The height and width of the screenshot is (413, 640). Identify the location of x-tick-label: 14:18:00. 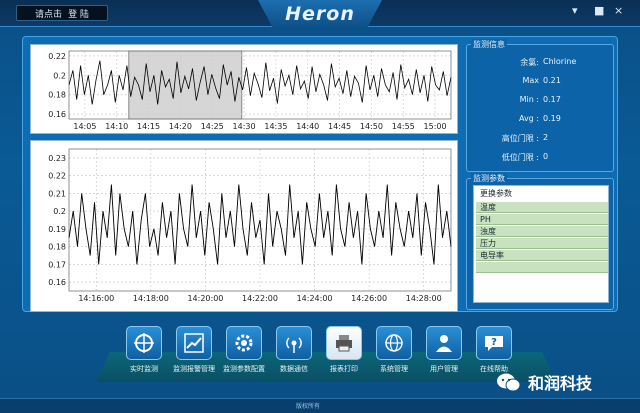
(151, 298).